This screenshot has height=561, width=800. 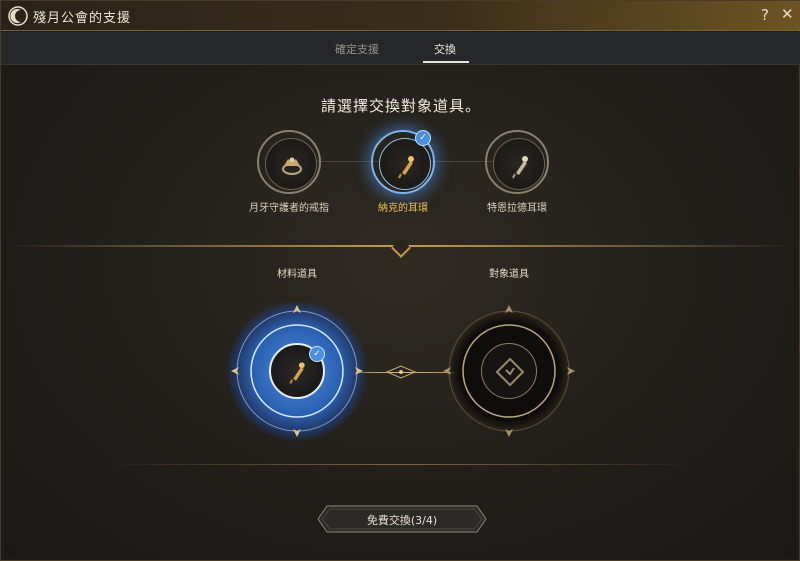 I want to click on option-ring, so click(x=289, y=162).